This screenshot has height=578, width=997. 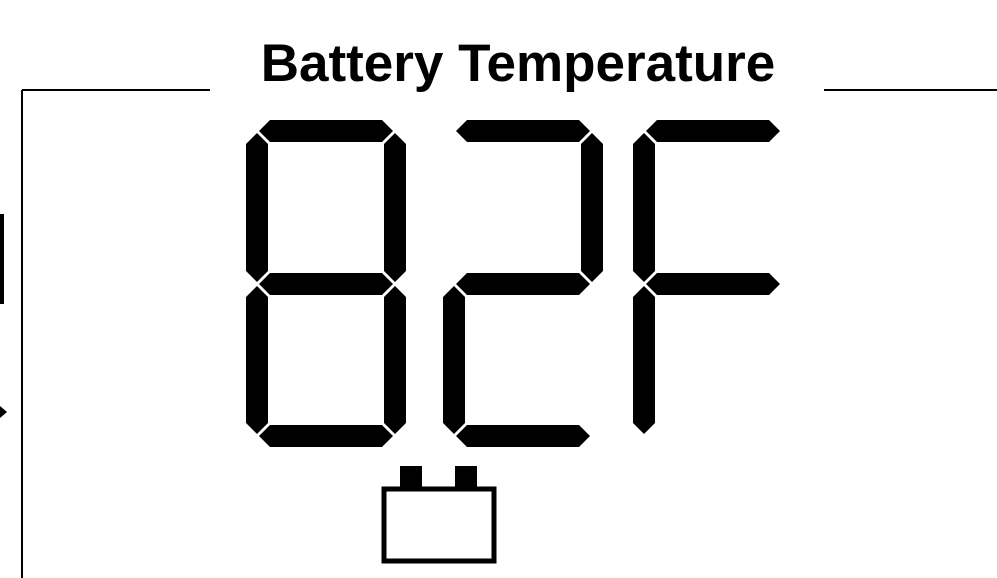 I want to click on battery-terminal-right, so click(x=466, y=477).